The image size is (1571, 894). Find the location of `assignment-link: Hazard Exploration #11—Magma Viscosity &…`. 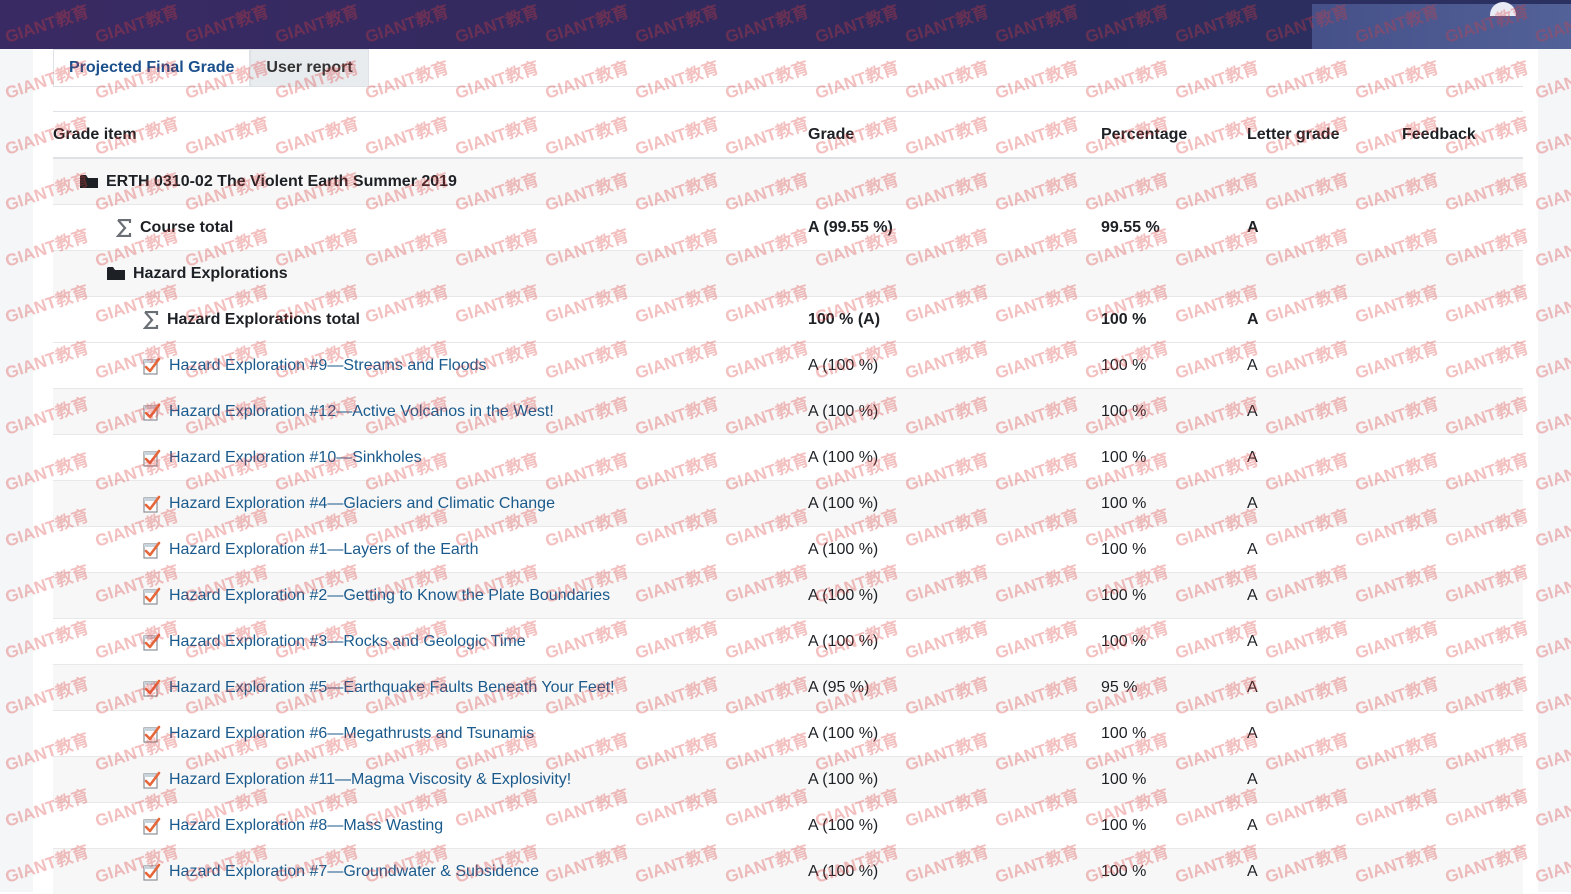

assignment-link: Hazard Exploration #11—Magma Viscosity &… is located at coordinates (370, 780).